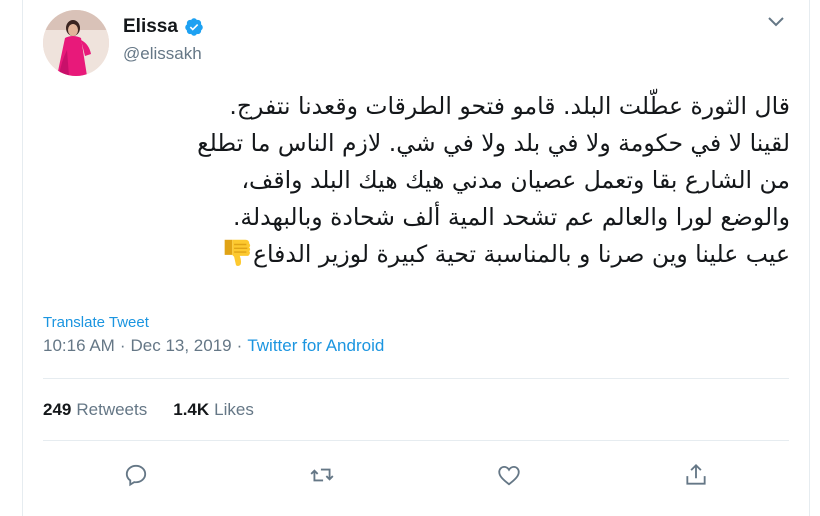  Describe the element at coordinates (96, 322) in the screenshot. I see `translate-tweet-link: Translate Tweet` at that location.